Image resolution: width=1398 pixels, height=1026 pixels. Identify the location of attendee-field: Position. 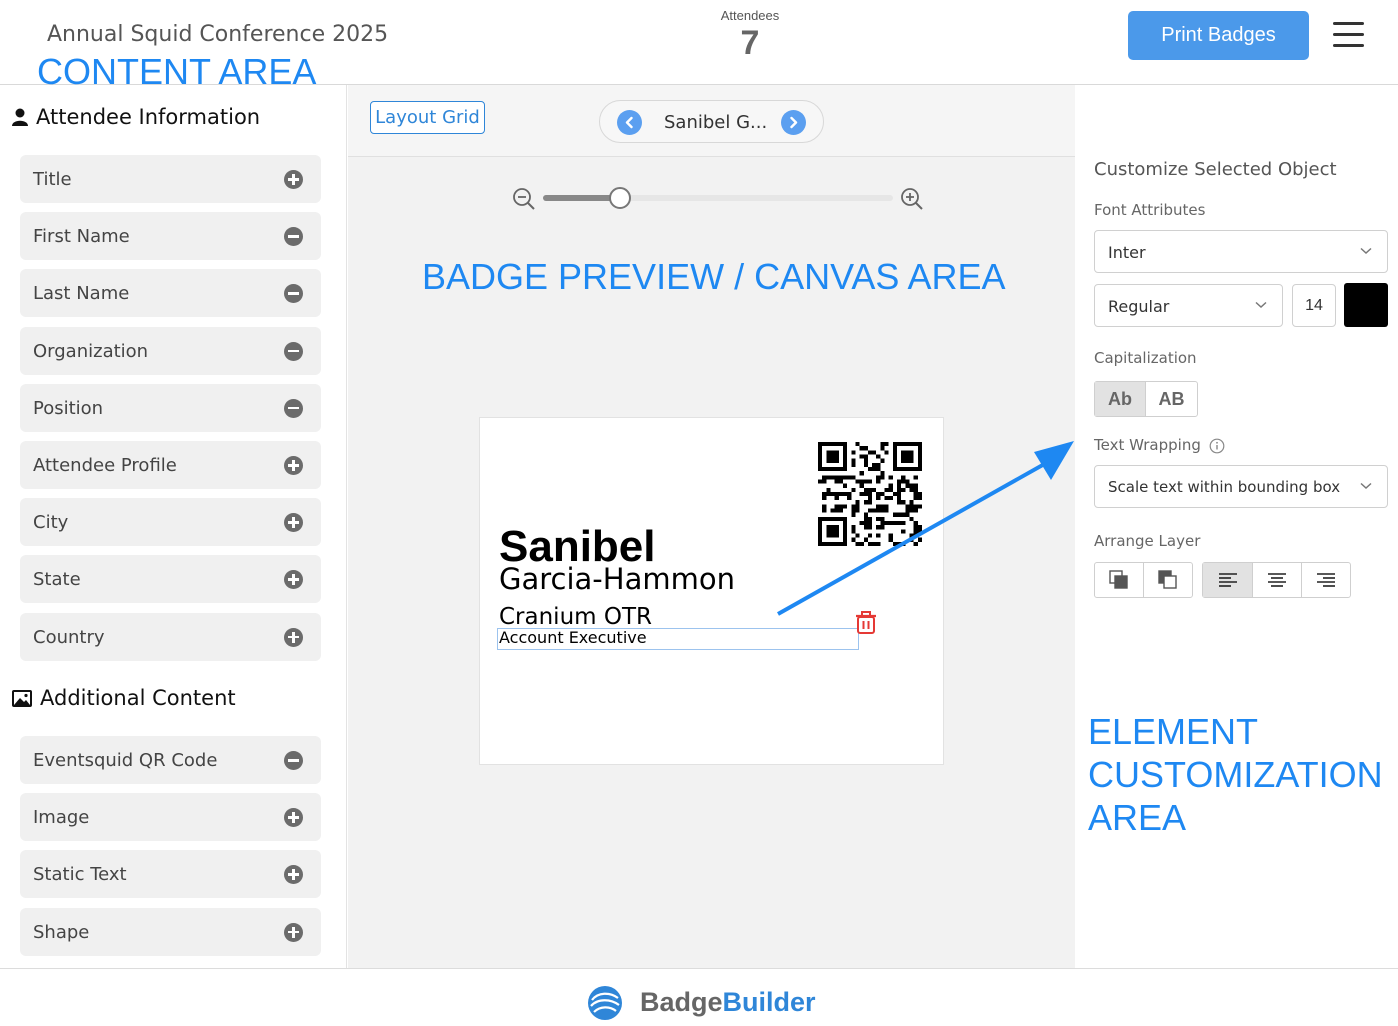
(170, 407).